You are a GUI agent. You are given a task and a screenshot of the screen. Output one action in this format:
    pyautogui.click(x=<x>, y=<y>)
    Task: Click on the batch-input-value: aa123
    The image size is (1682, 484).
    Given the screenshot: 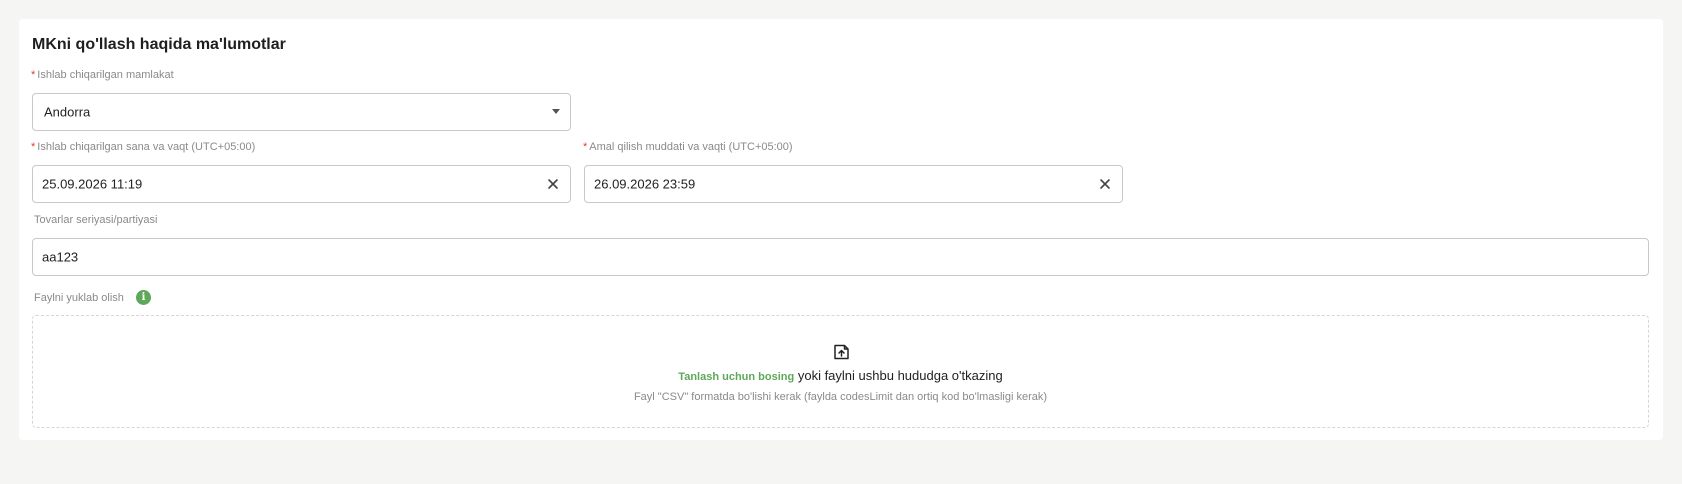 What is the action you would take?
    pyautogui.click(x=60, y=257)
    